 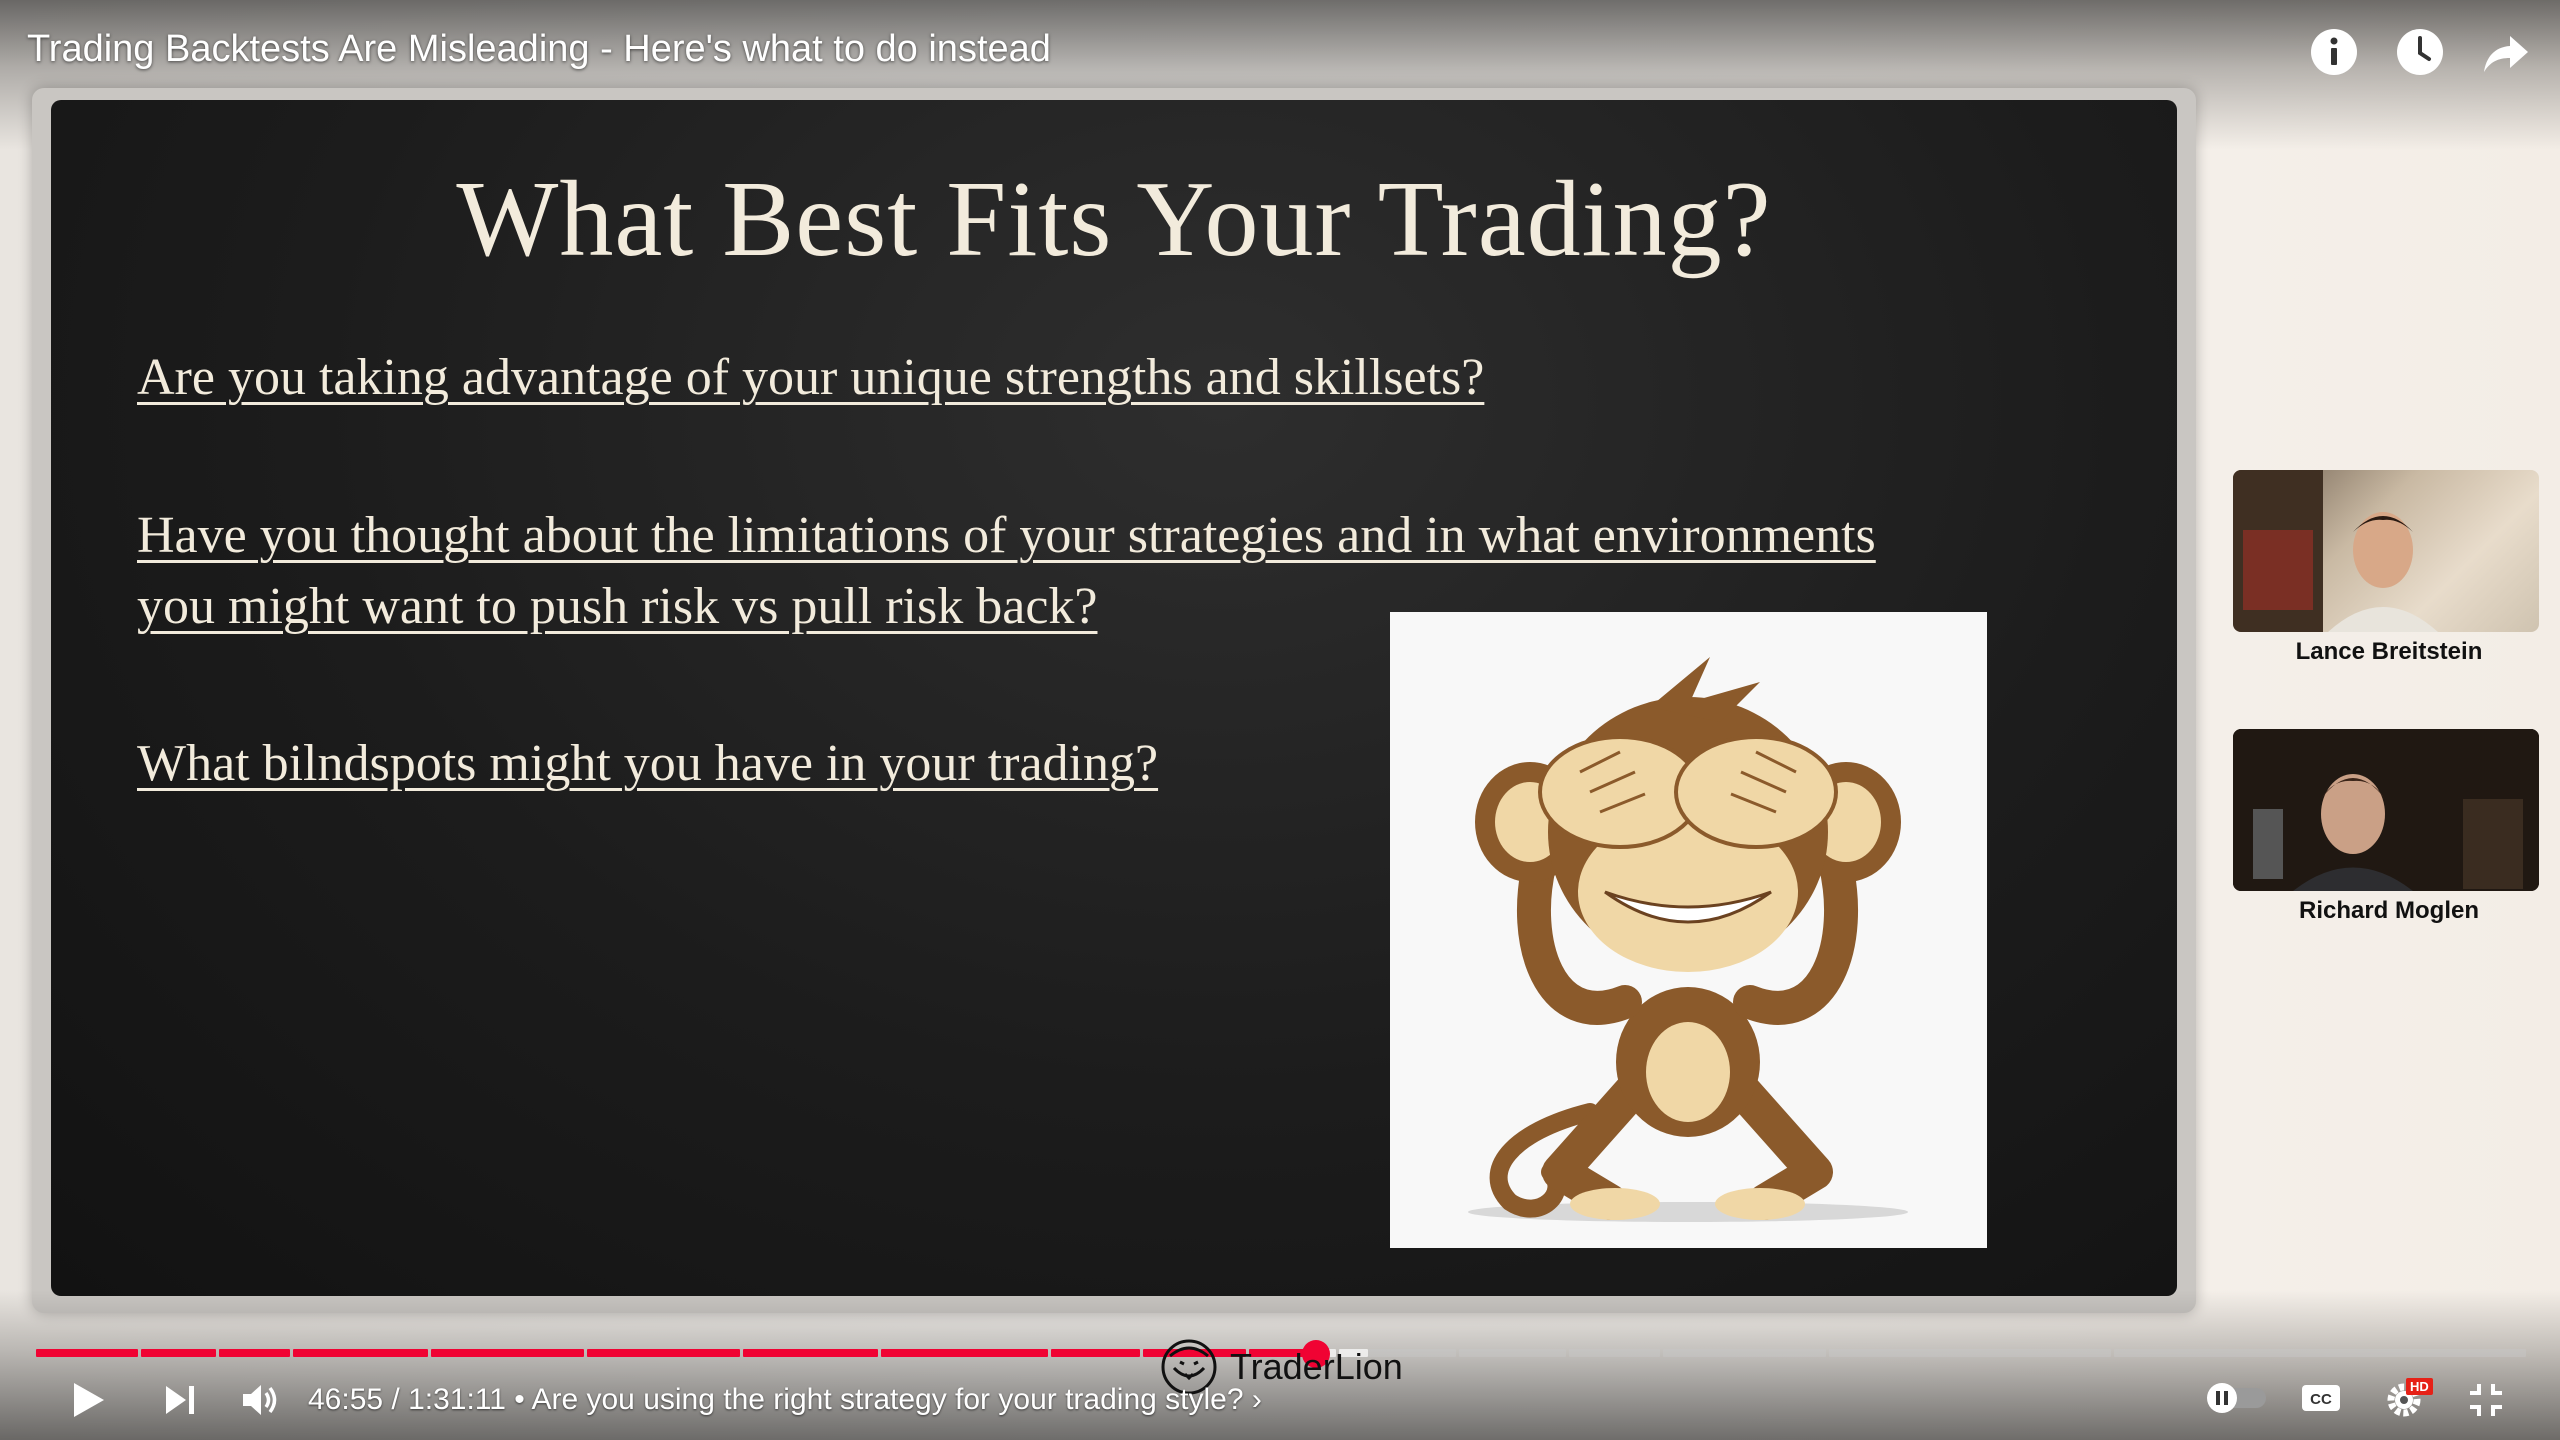 I want to click on play-icon, so click(x=89, y=1400).